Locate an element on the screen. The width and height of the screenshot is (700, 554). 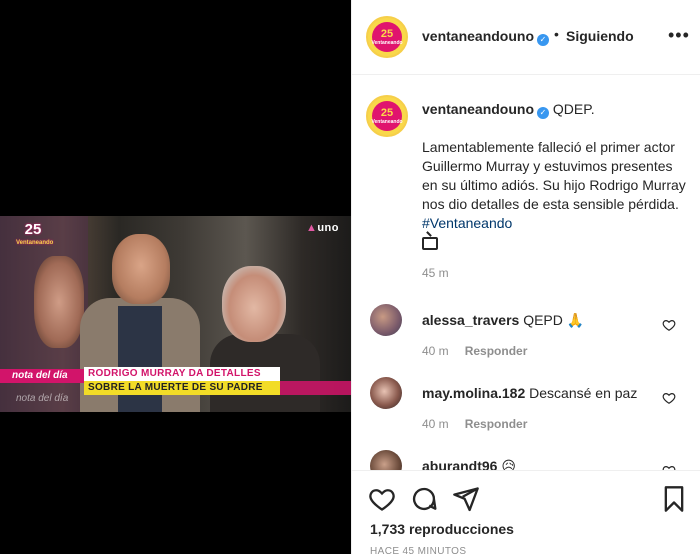
comment-text: alessa_travers QEPD 🙏 is located at coordinates (503, 320).